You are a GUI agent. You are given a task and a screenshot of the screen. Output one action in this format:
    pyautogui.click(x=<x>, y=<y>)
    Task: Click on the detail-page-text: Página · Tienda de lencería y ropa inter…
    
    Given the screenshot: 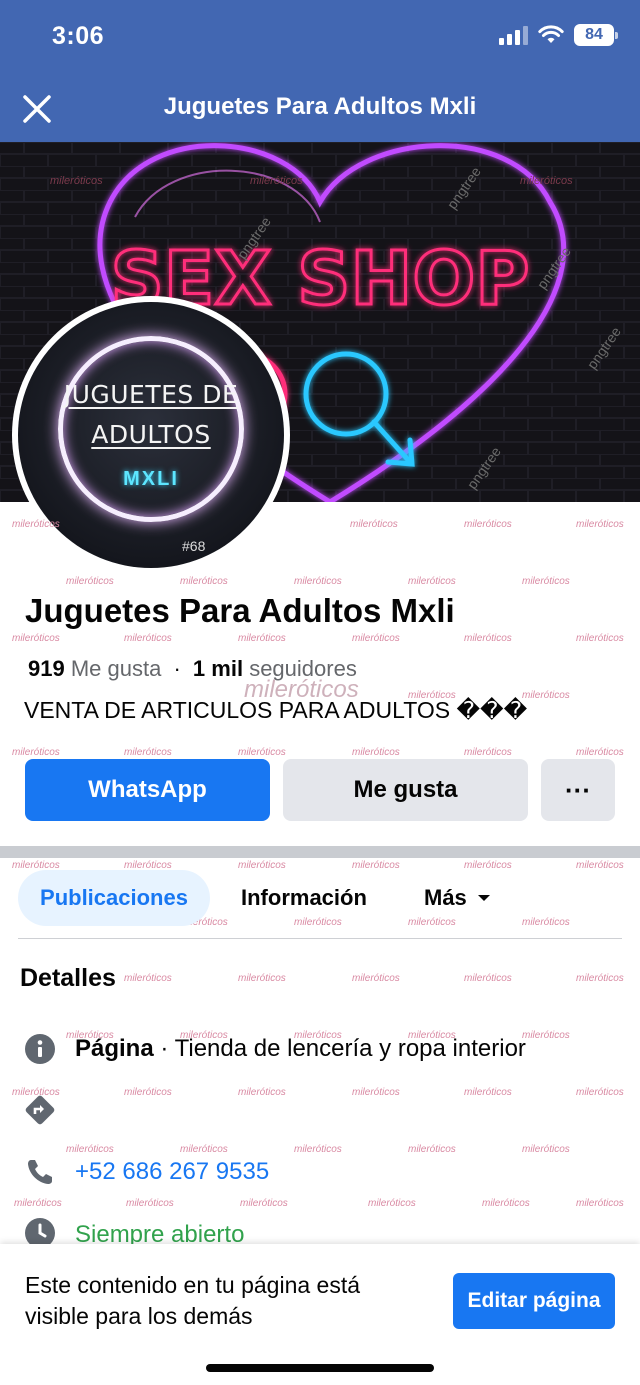 What is the action you would take?
    pyautogui.click(x=300, y=1049)
    